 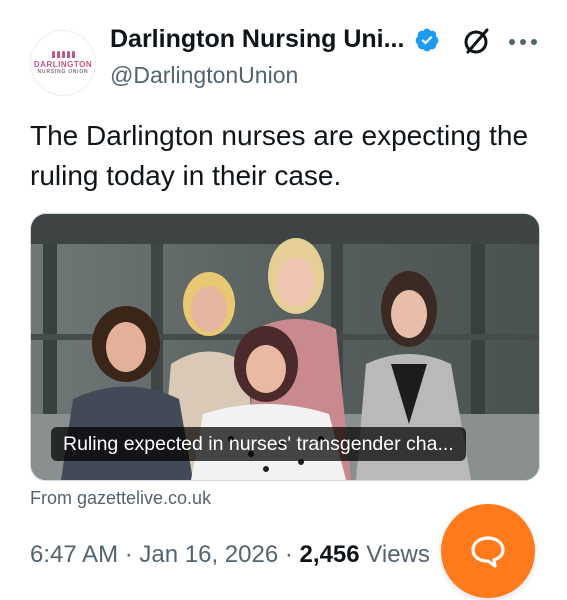 I want to click on chat-fab-button, so click(x=488, y=551).